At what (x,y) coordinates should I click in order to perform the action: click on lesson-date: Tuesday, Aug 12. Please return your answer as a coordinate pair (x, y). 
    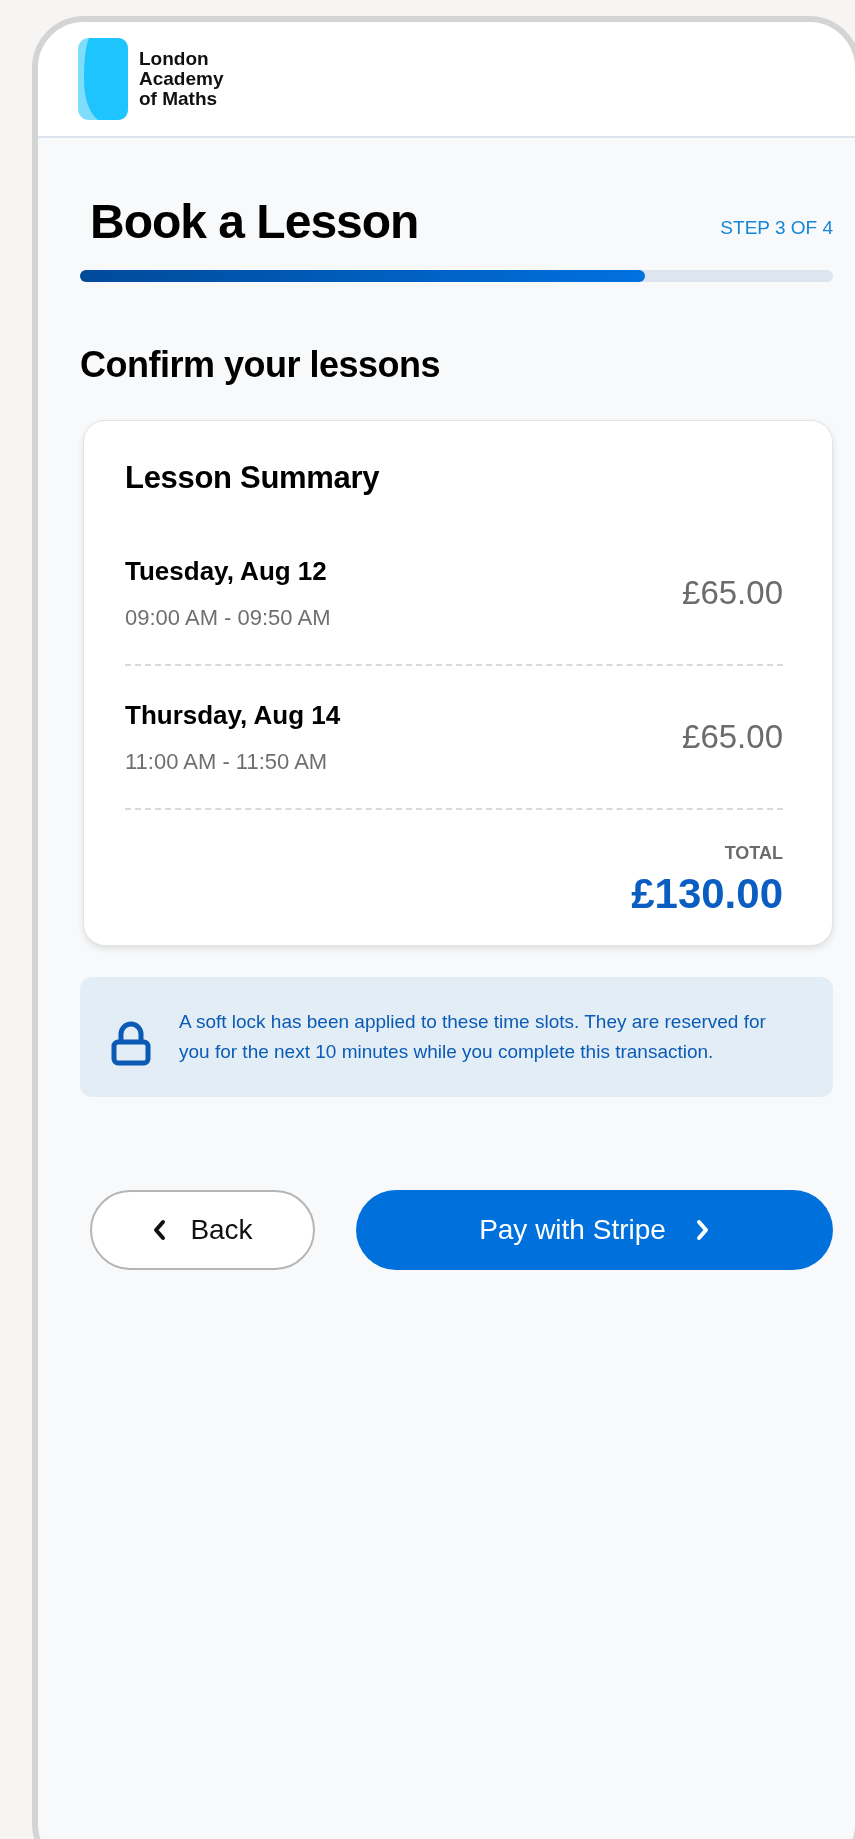
    Looking at the image, I should click on (226, 571).